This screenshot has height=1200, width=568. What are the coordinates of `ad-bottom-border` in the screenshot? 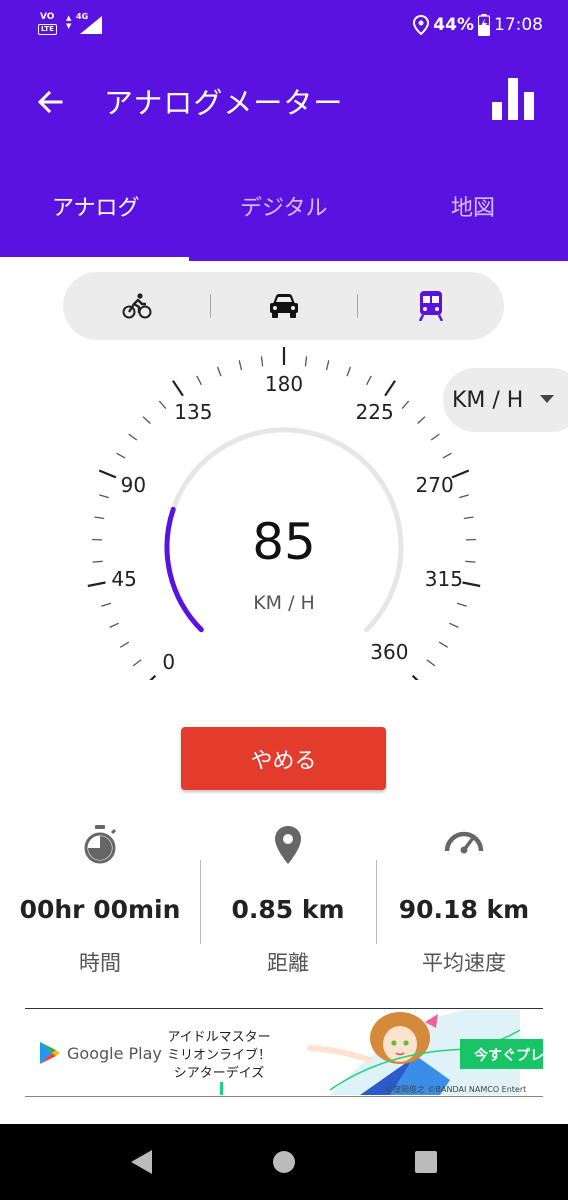 It's located at (284, 1096).